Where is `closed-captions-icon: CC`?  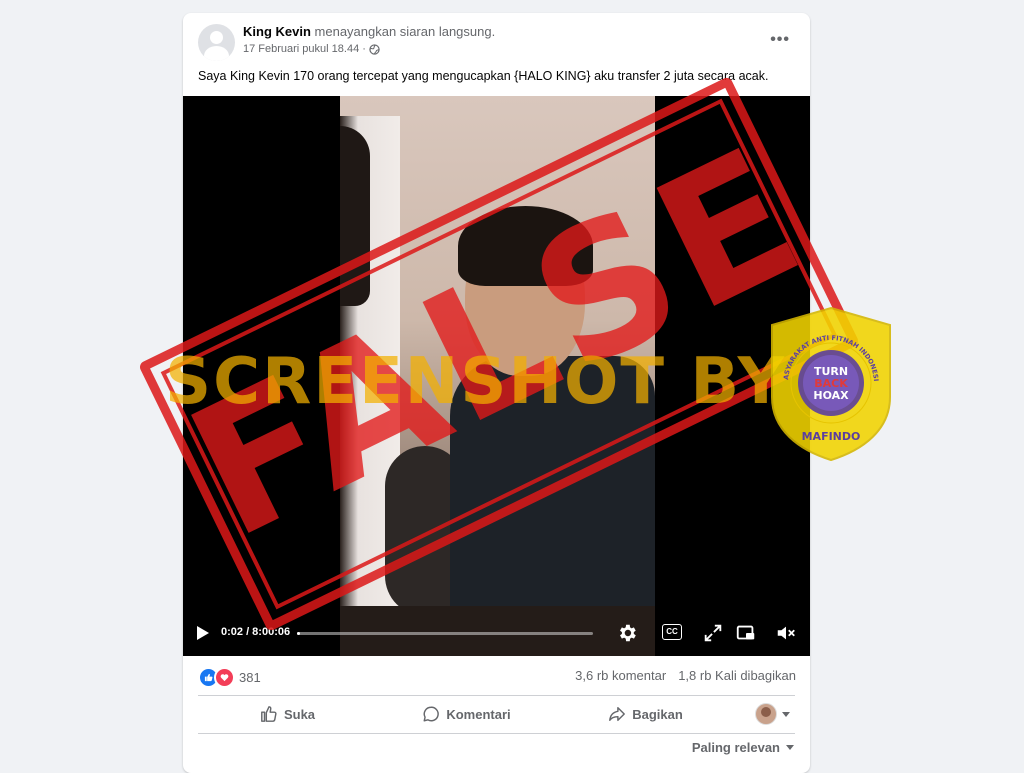
closed-captions-icon: CC is located at coordinates (672, 632).